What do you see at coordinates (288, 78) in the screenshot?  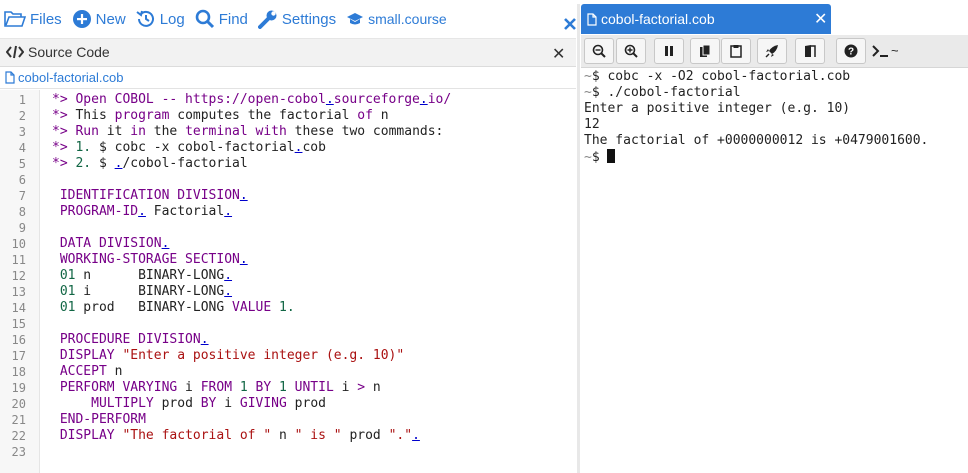 I see `file-tab-bar: cobol-factorial.cob` at bounding box center [288, 78].